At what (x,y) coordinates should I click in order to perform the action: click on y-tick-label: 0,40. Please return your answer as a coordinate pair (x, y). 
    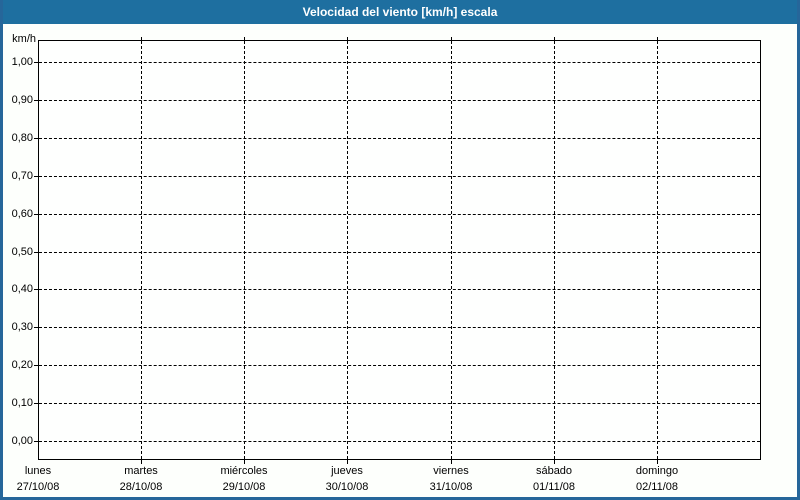
    Looking at the image, I should click on (22, 289).